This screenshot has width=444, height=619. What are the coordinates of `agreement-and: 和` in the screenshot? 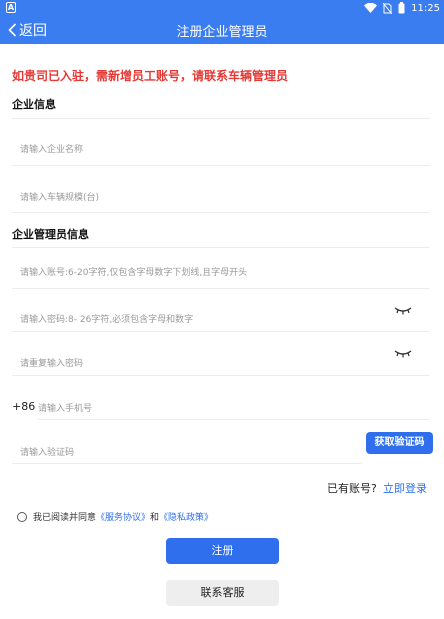 It's located at (155, 518).